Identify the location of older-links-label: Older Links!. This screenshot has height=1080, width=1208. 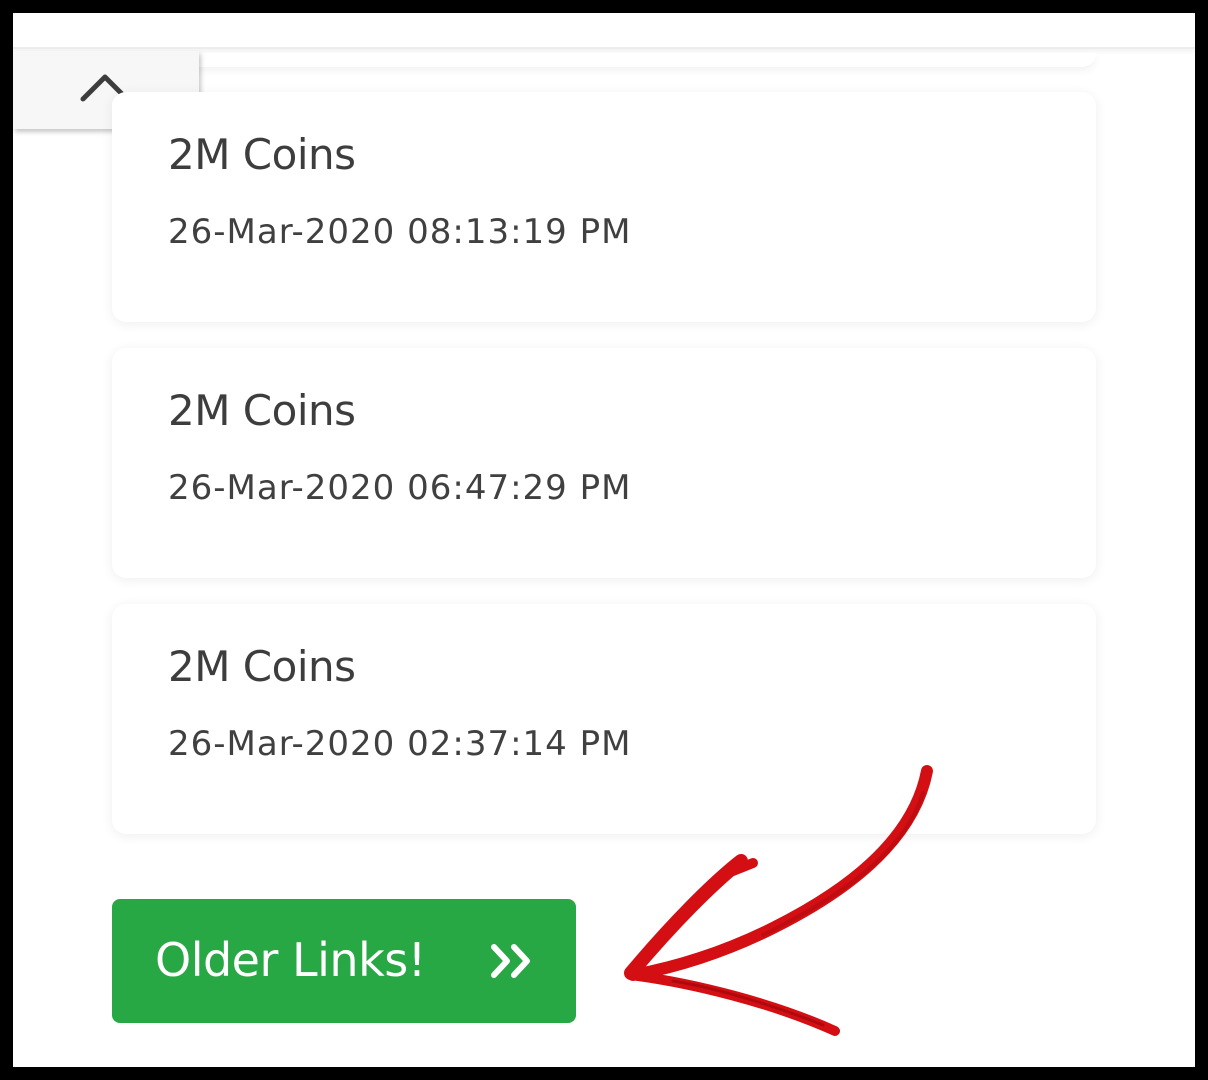
(290, 960).